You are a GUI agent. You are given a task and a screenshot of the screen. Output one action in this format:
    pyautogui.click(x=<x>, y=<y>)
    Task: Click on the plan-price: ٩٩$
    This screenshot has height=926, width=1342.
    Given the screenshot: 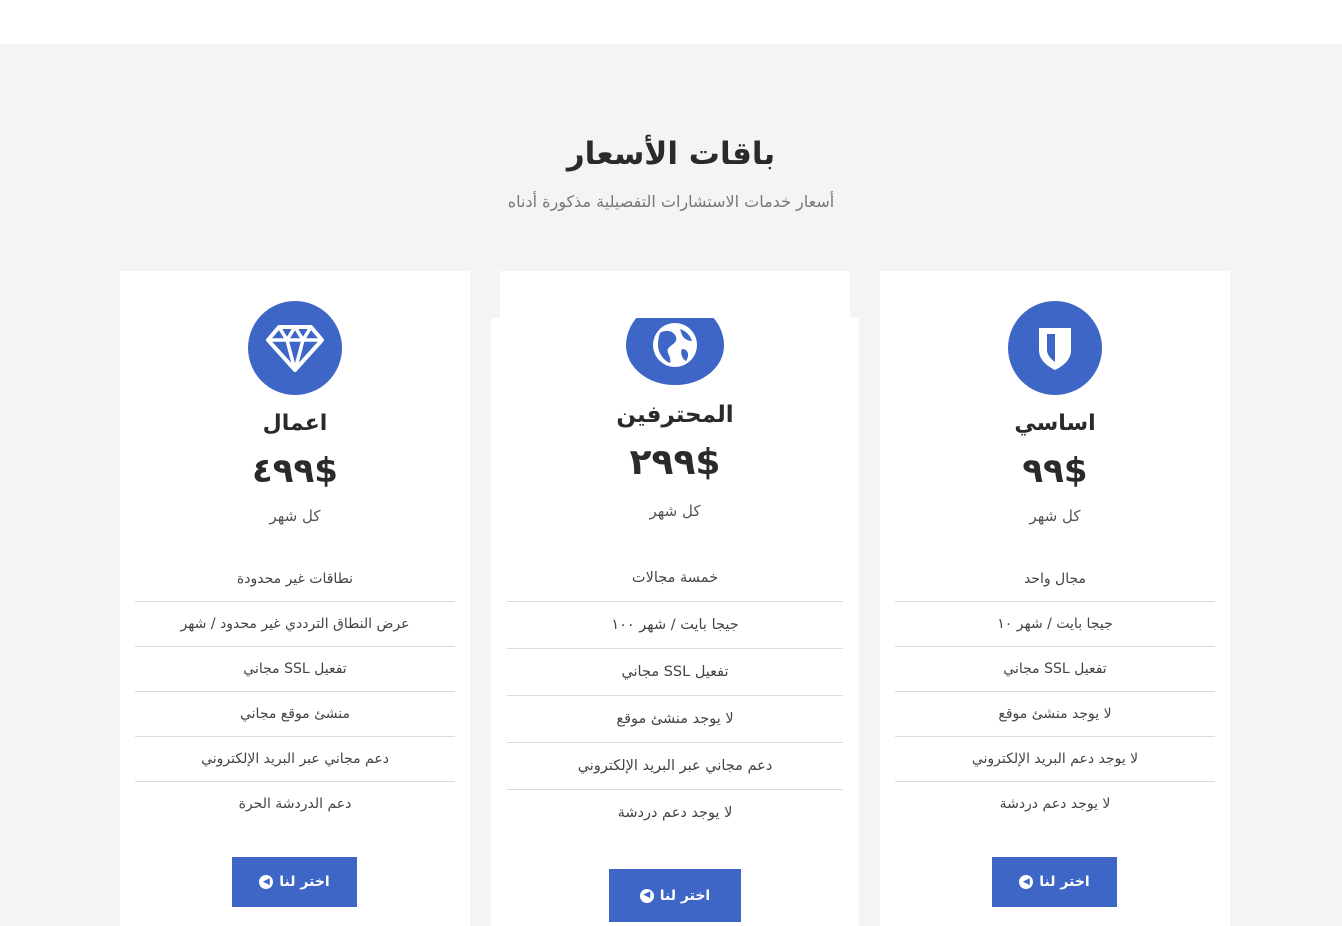 What is the action you would take?
    pyautogui.click(x=1055, y=471)
    